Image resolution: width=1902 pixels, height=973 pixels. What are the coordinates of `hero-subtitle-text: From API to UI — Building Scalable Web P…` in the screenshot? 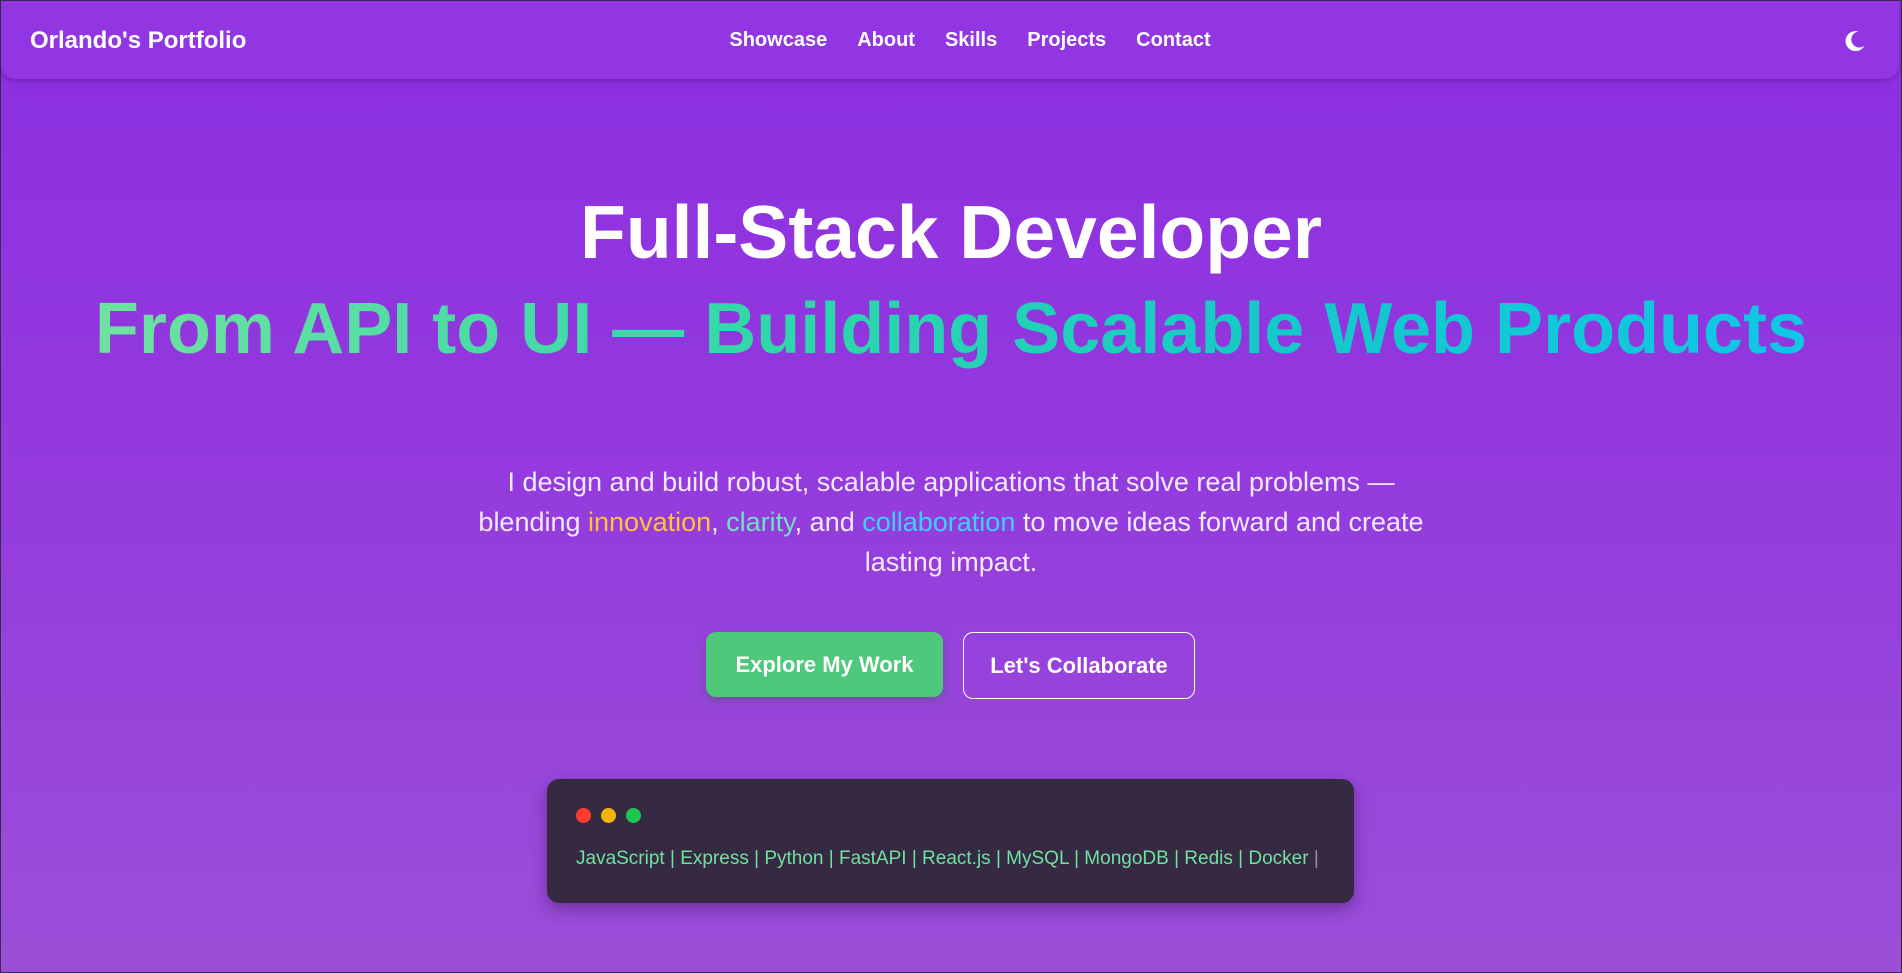 It's located at (951, 329).